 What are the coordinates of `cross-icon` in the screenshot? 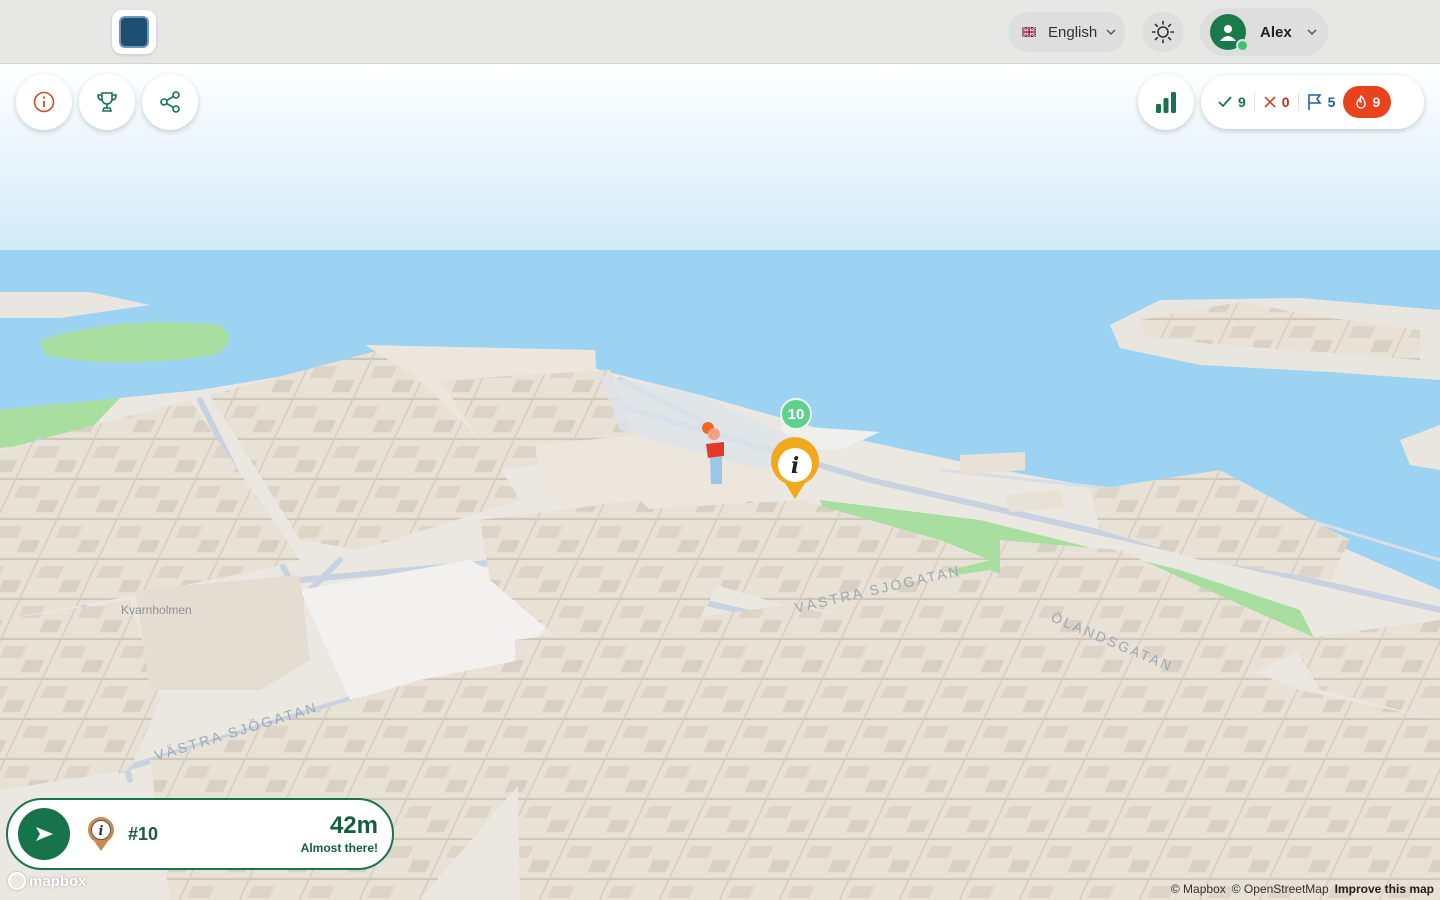 It's located at (1270, 102).